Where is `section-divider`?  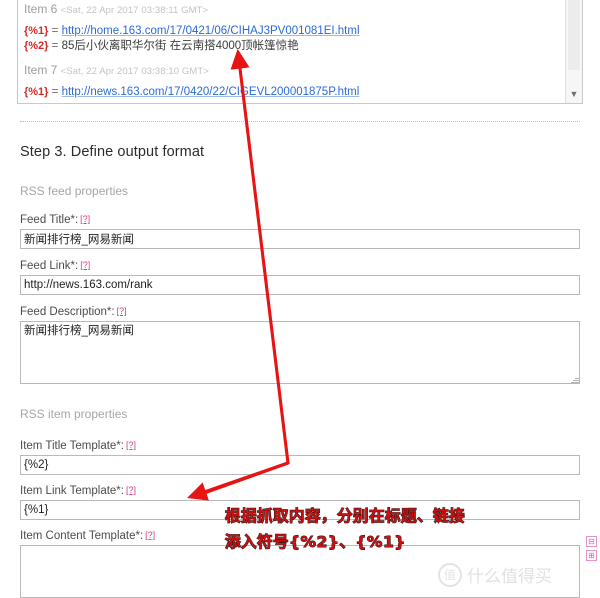 section-divider is located at coordinates (300, 122).